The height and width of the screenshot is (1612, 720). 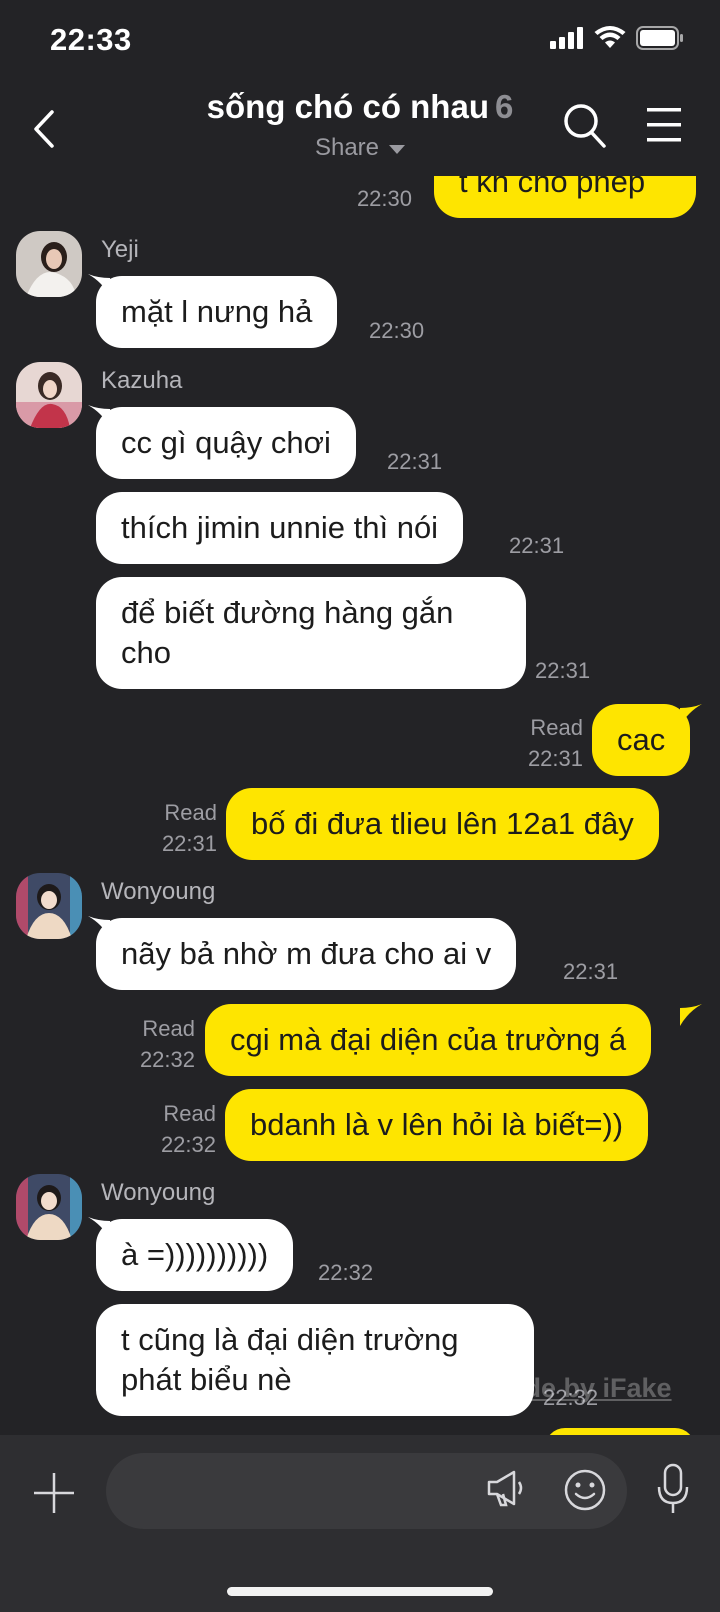 I want to click on battery-icon, so click(x=659, y=38).